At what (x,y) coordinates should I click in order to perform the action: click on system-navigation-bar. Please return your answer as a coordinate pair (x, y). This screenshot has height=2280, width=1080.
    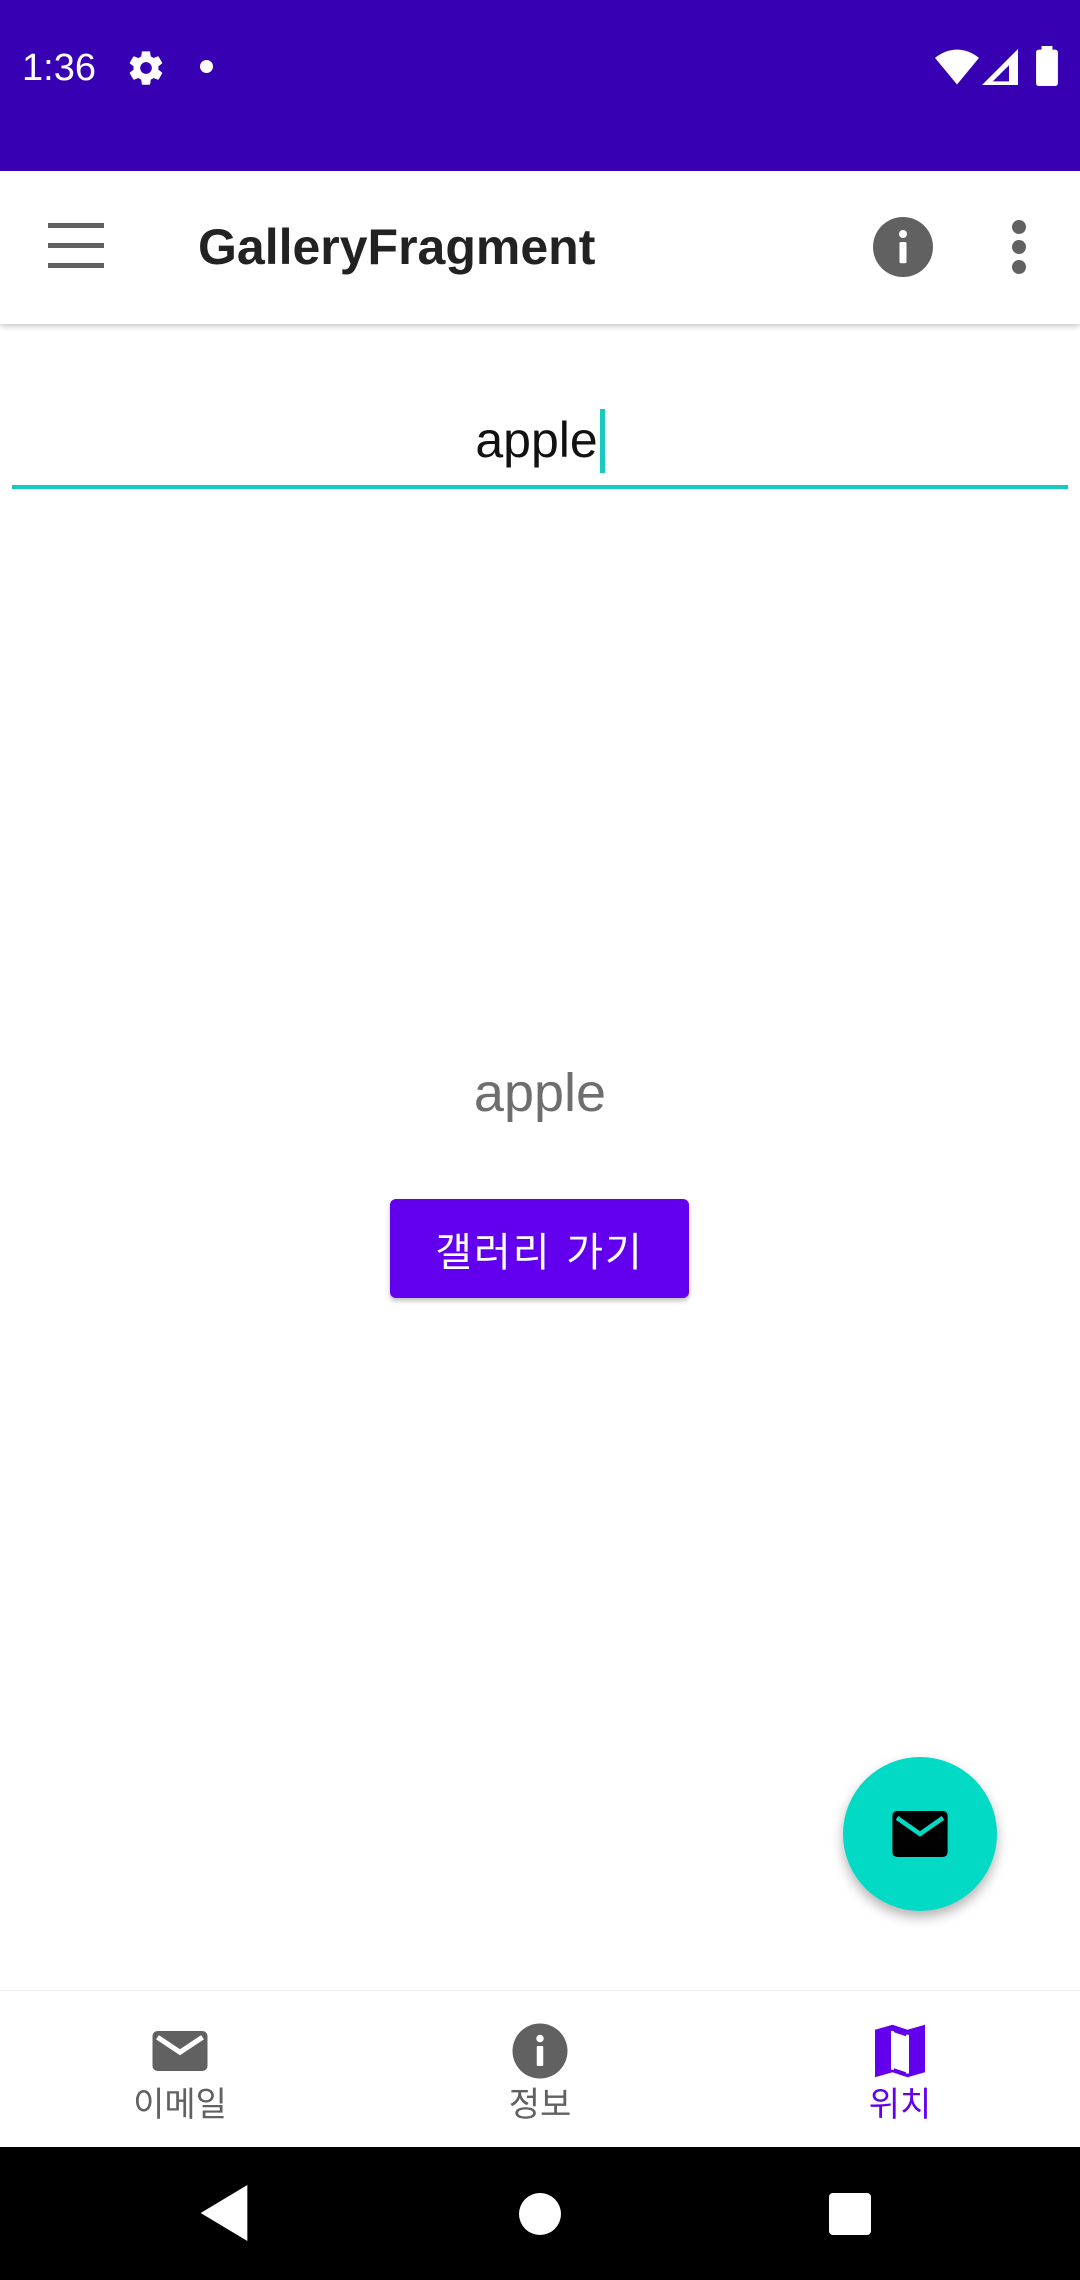
    Looking at the image, I should click on (540, 2213).